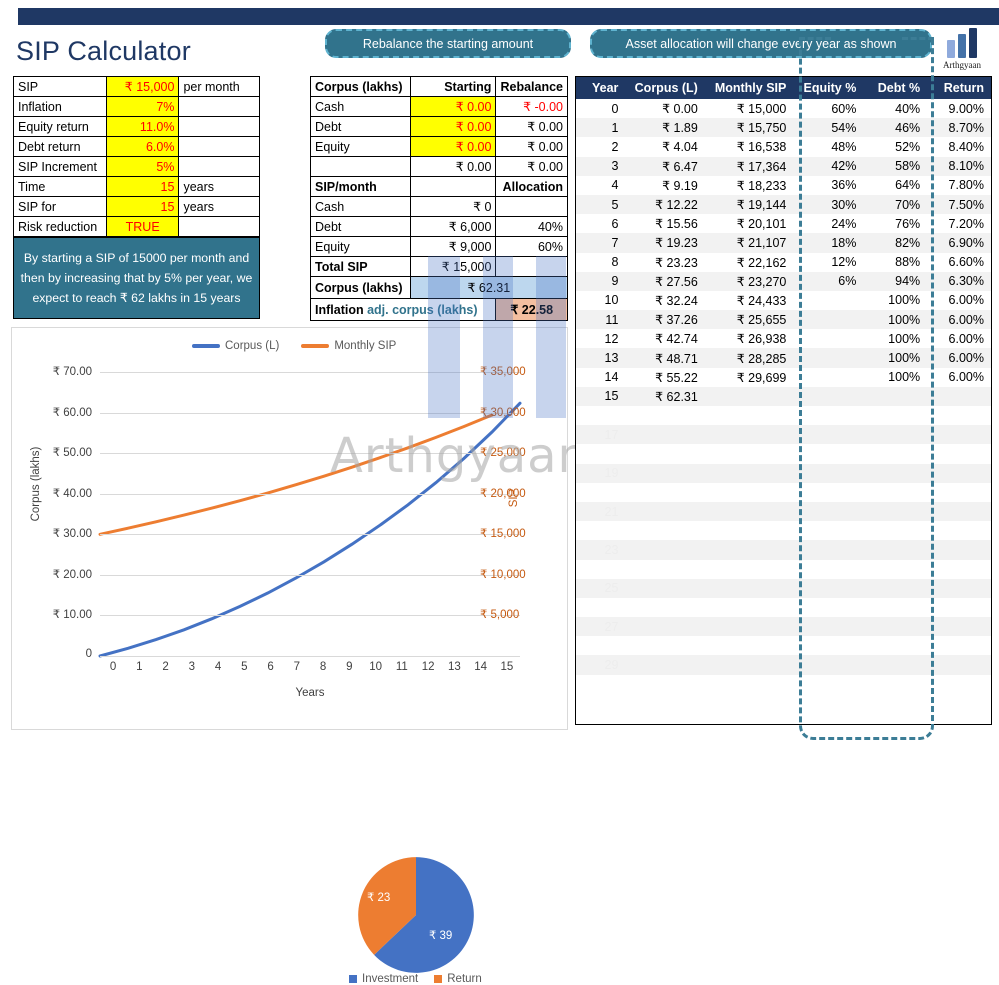  I want to click on input-value-3: 6.0%, so click(142, 146).